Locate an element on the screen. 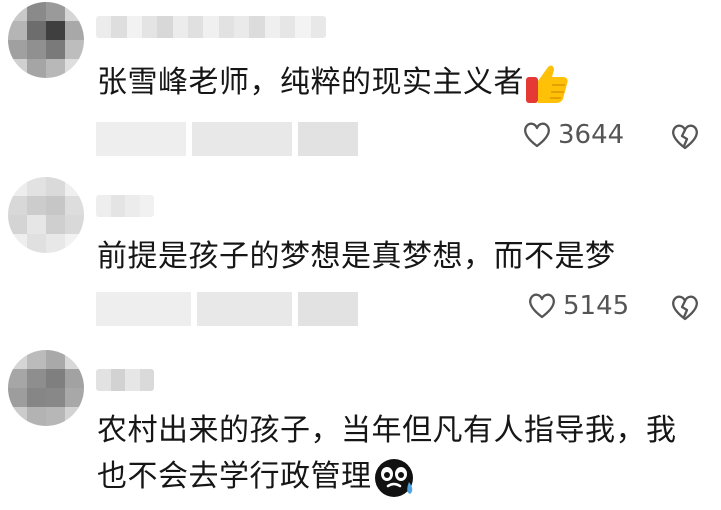  comment-text: 张雪峰老师，纯粹的现实主义者 is located at coordinates (333, 83).